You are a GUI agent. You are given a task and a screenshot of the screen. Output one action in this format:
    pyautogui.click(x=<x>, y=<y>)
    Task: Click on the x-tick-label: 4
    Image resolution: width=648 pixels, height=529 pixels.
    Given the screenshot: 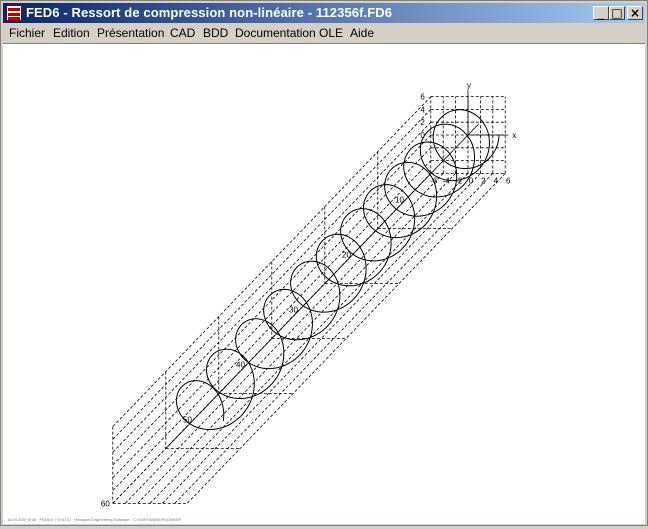 What is the action you would take?
    pyautogui.click(x=496, y=180)
    